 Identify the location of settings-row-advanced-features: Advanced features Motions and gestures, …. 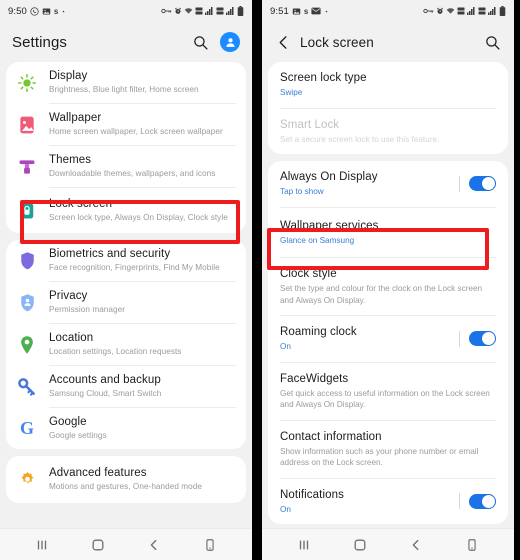
(126, 479).